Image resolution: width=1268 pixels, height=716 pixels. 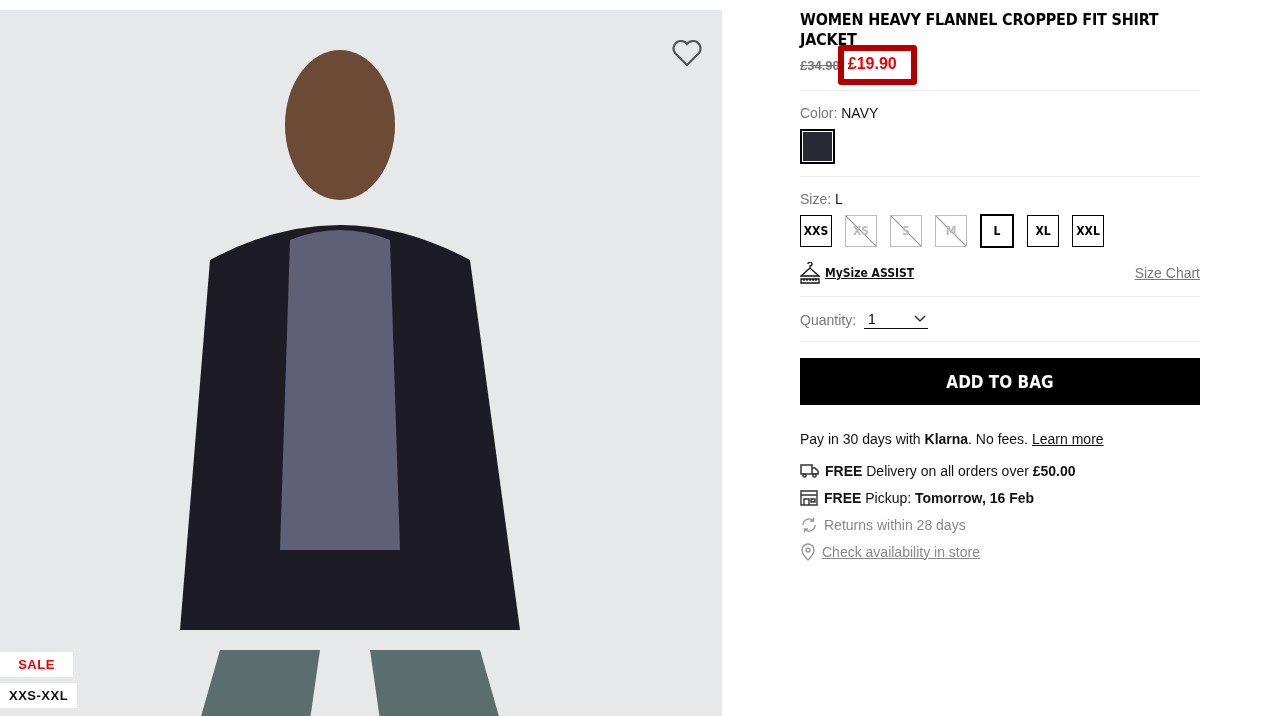 What do you see at coordinates (901, 551) in the screenshot?
I see `store-availability-link: Check availability in store` at bounding box center [901, 551].